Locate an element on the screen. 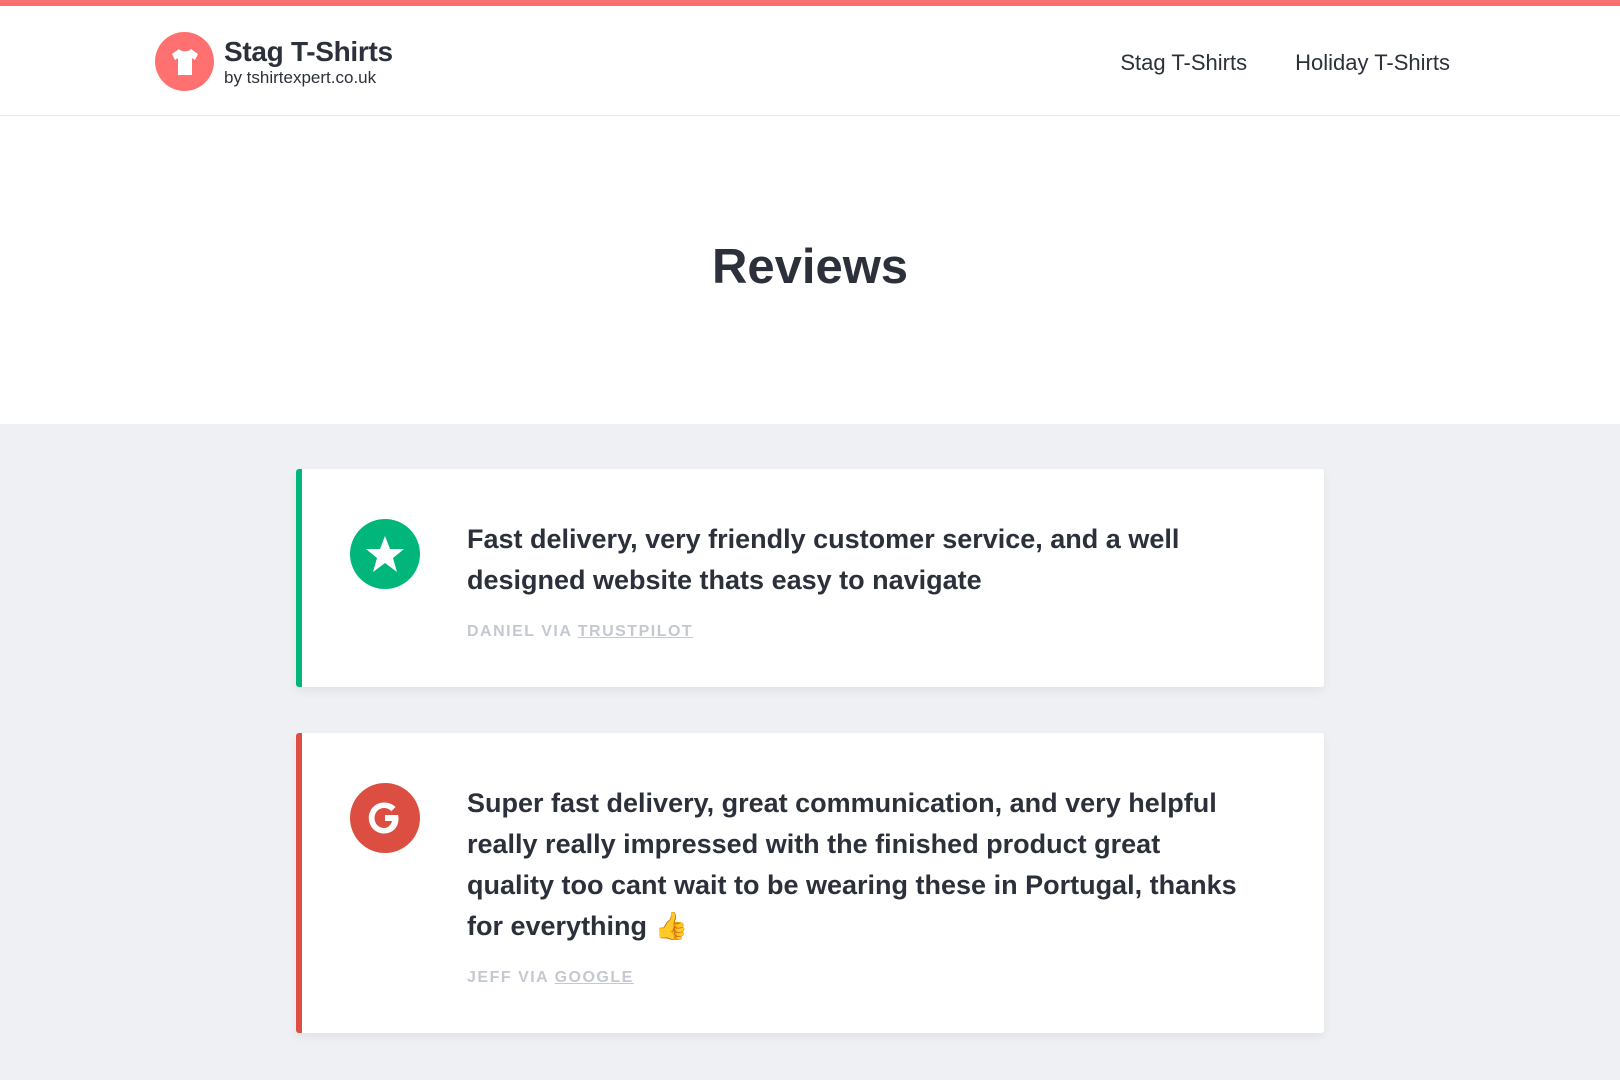 The height and width of the screenshot is (1080, 1620). review-byline: Daniel via Trustpilot is located at coordinates (860, 632).